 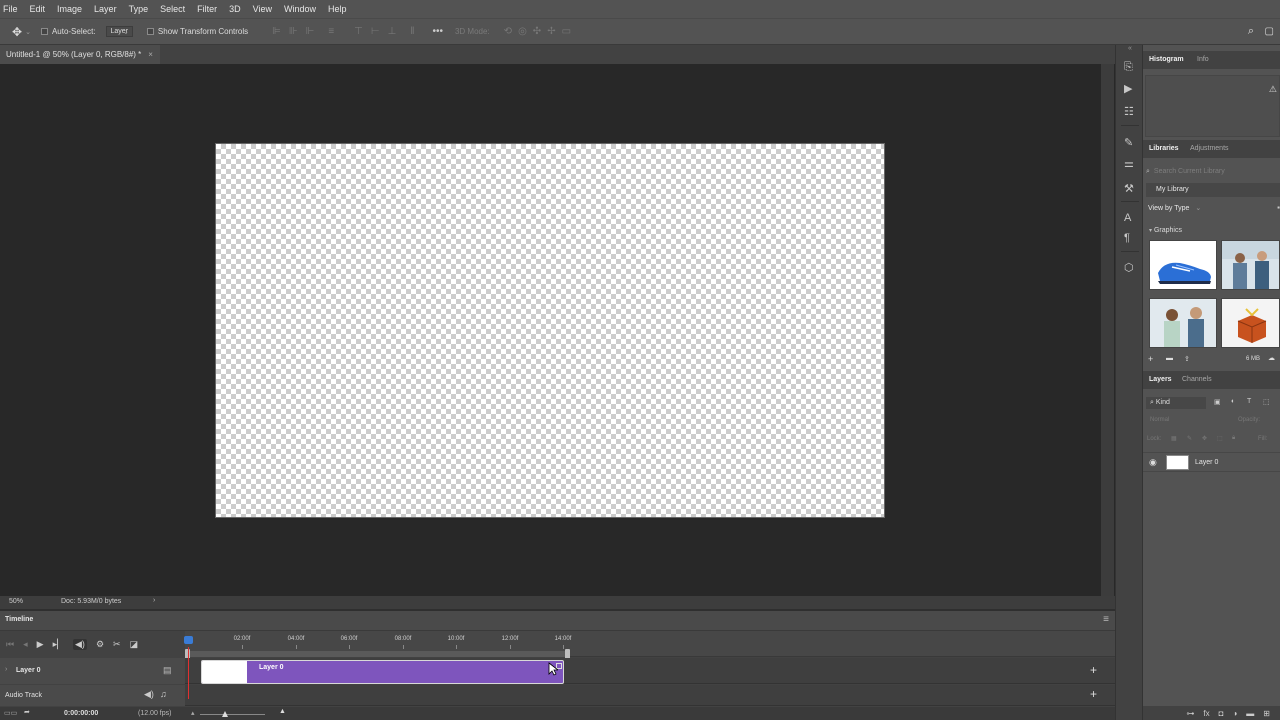 What do you see at coordinates (1159, 420) in the screenshot?
I see `blend-mode-dropdown: Normal` at bounding box center [1159, 420].